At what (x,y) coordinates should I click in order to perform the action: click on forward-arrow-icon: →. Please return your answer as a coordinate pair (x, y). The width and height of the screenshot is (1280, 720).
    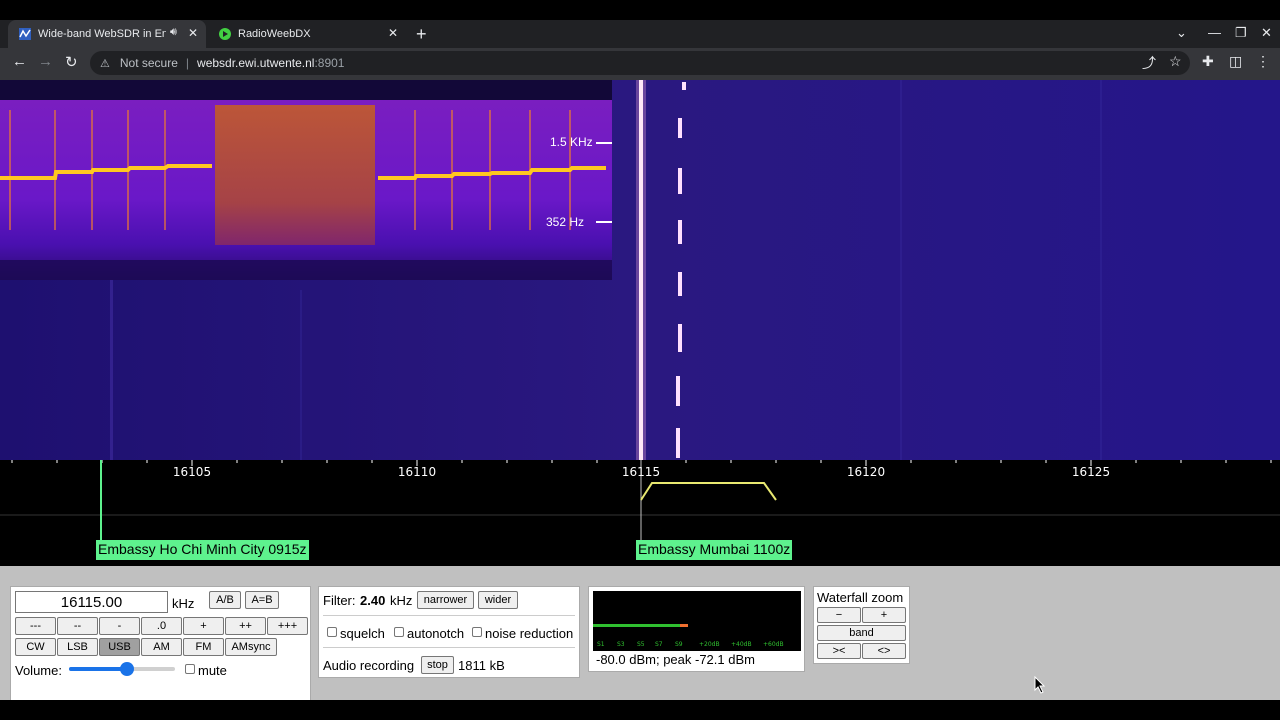
    Looking at the image, I should click on (45, 61).